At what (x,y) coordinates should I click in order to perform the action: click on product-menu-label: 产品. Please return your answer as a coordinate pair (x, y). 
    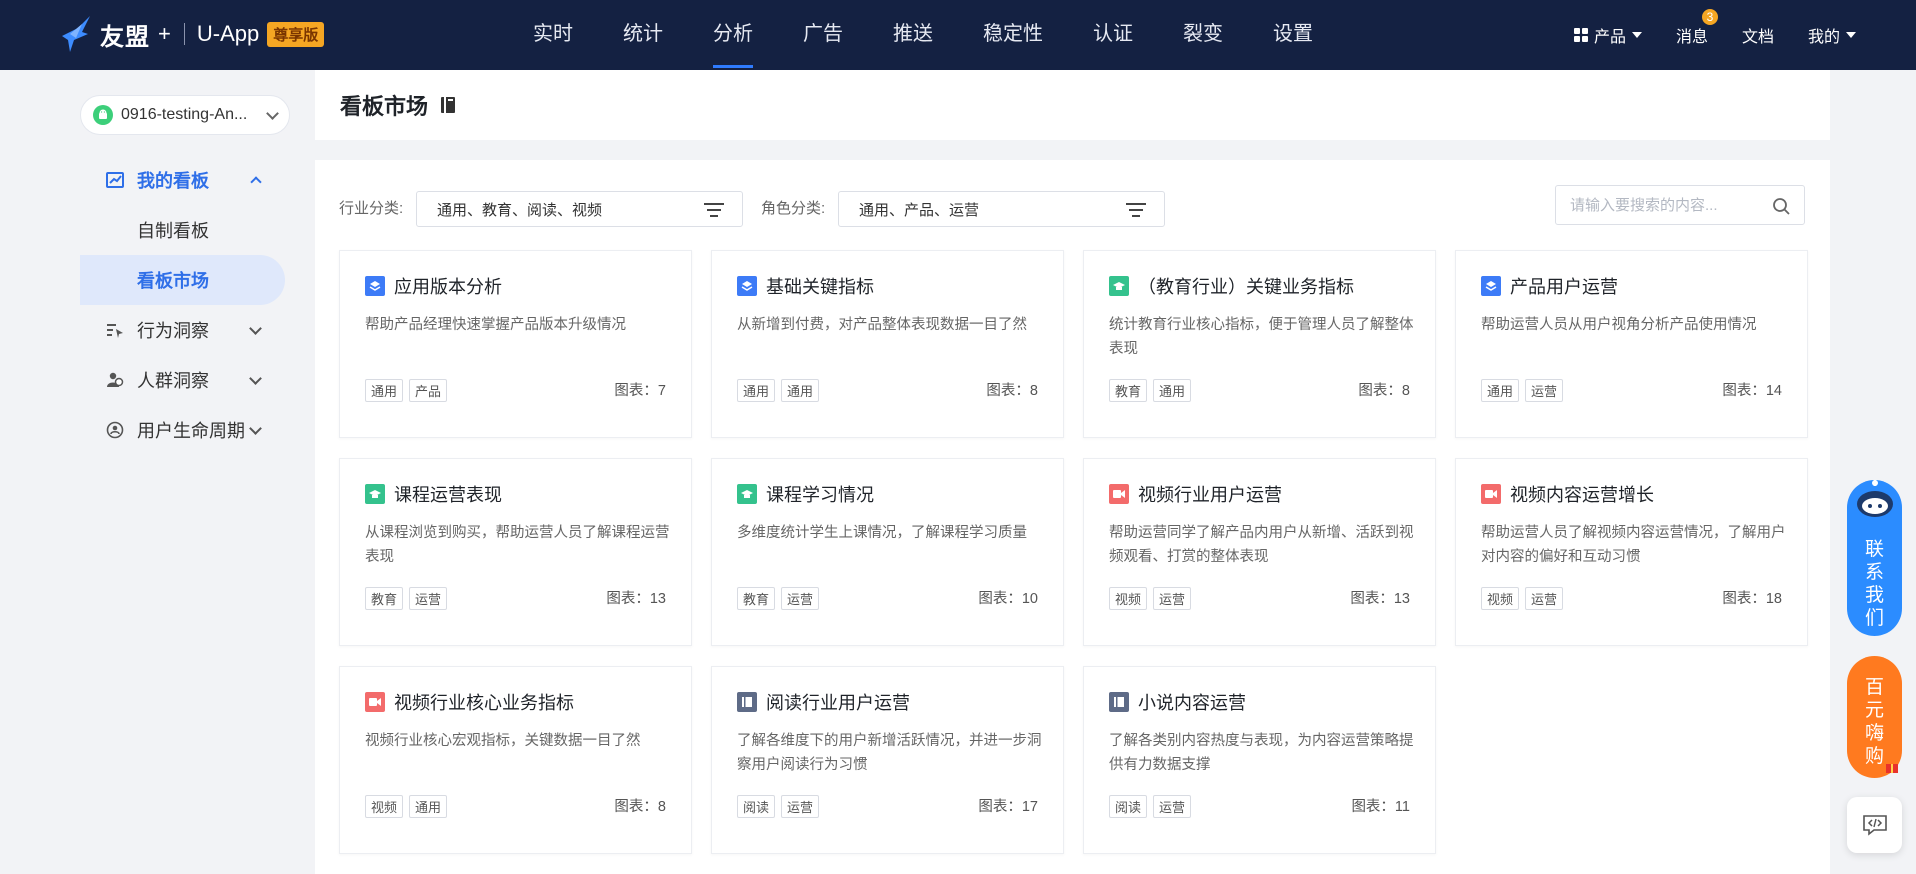
    Looking at the image, I should click on (1609, 37).